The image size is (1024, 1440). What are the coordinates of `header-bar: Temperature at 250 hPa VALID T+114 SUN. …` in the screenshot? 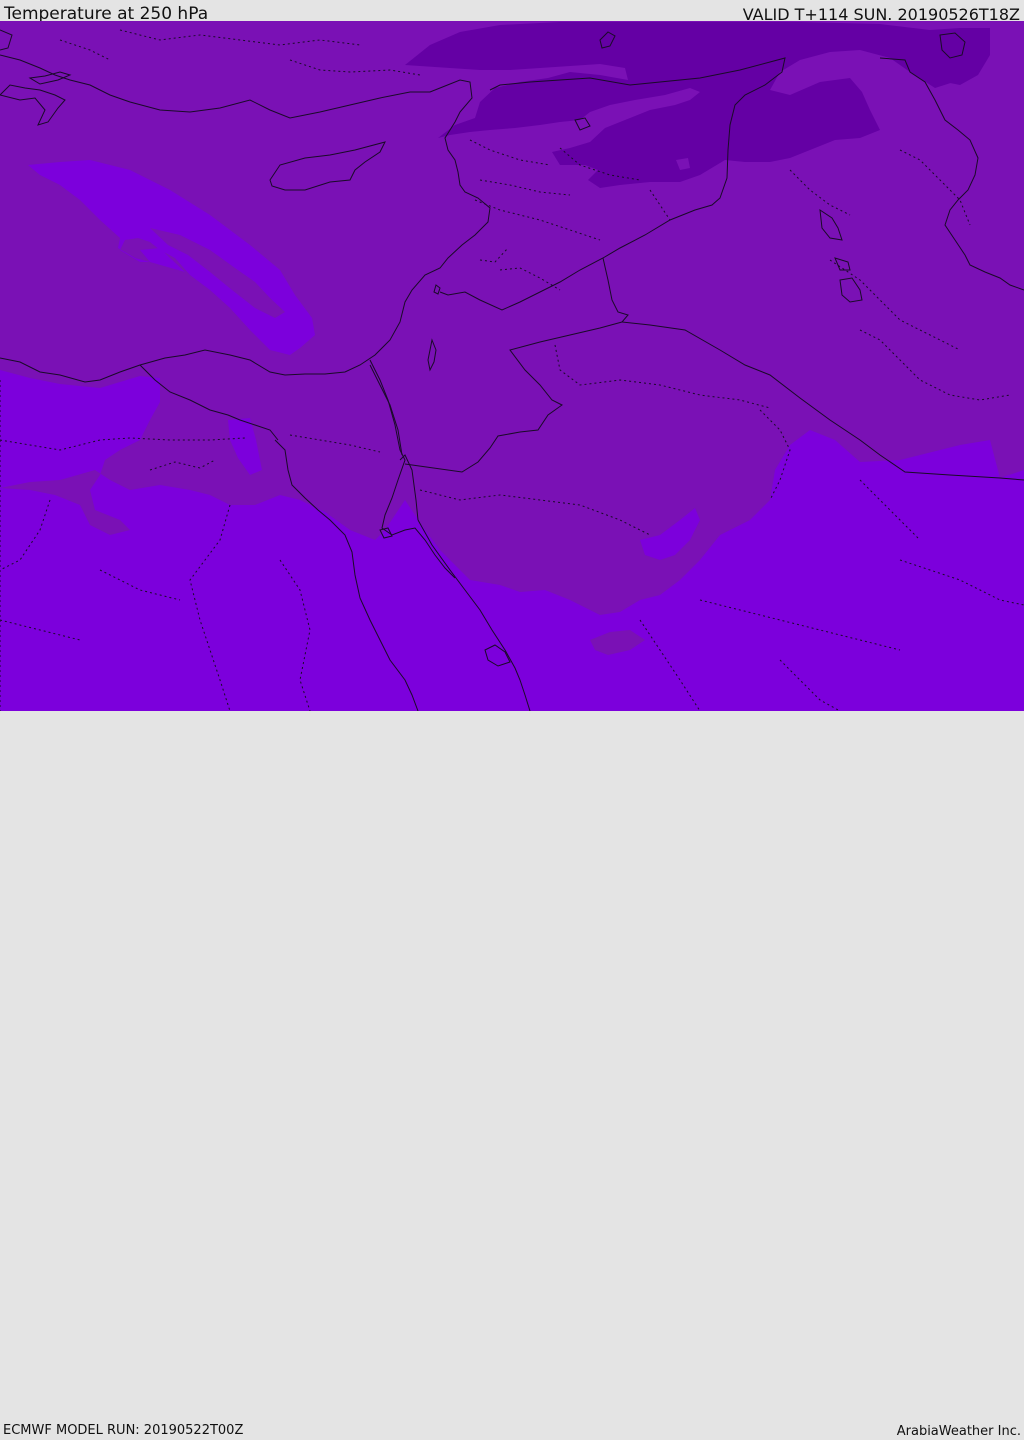 It's located at (512, 12).